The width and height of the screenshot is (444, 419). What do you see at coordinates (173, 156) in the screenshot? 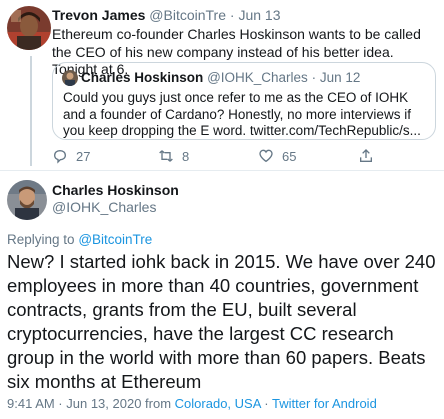
I see `retweet-button: 8` at bounding box center [173, 156].